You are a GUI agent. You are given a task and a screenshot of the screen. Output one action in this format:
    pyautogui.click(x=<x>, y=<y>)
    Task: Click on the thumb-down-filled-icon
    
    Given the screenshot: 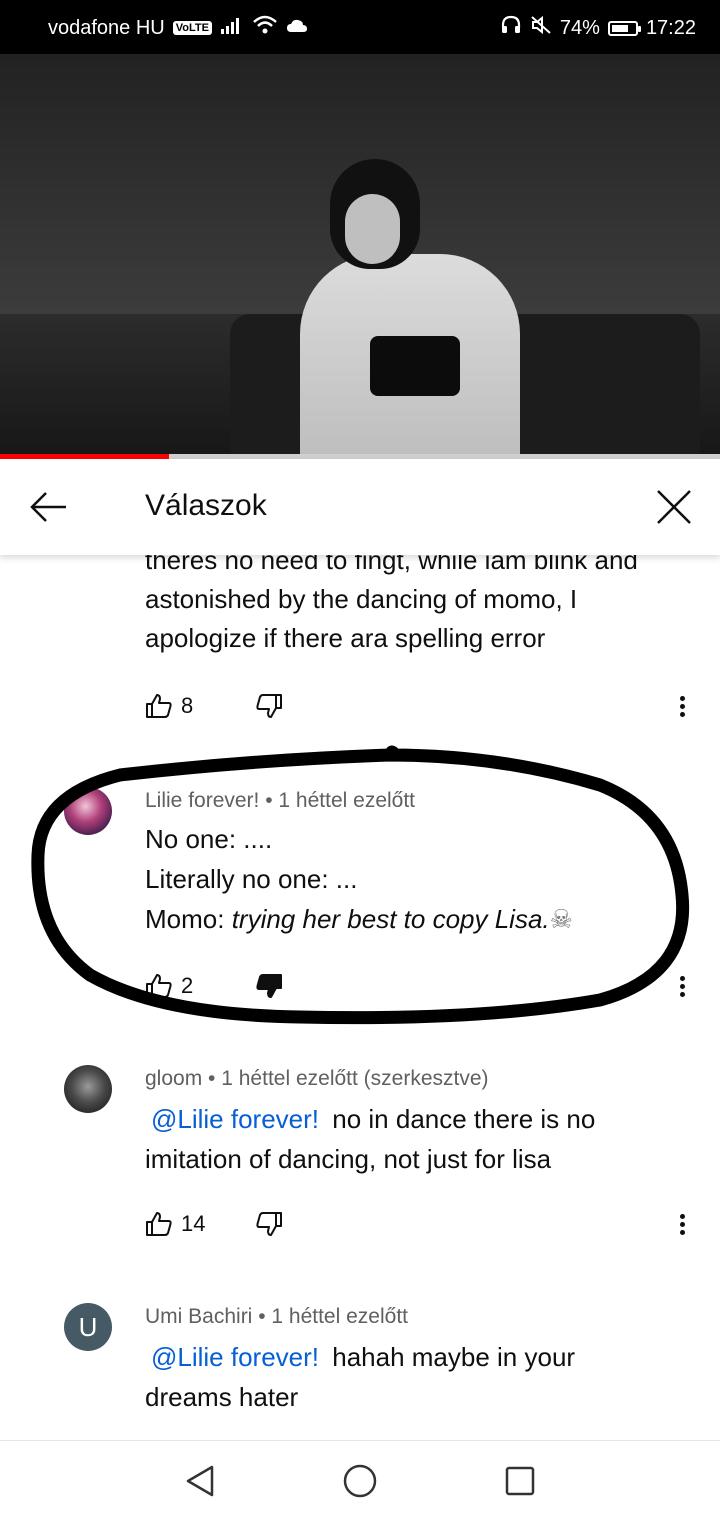 What is the action you would take?
    pyautogui.click(x=269, y=986)
    